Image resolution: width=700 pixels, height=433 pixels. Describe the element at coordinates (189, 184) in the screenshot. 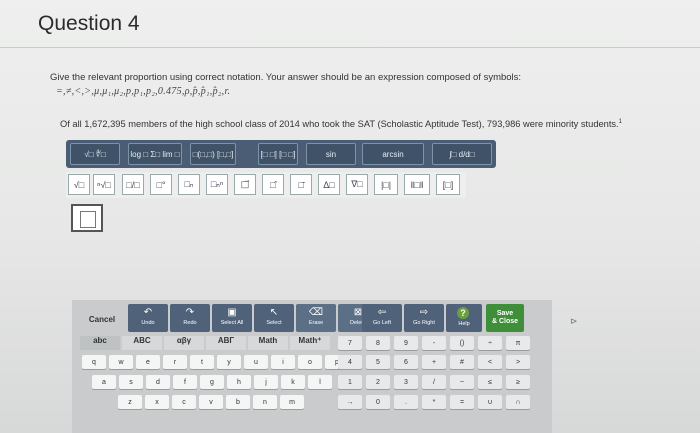

I see `subscript-button: □ₙ` at that location.